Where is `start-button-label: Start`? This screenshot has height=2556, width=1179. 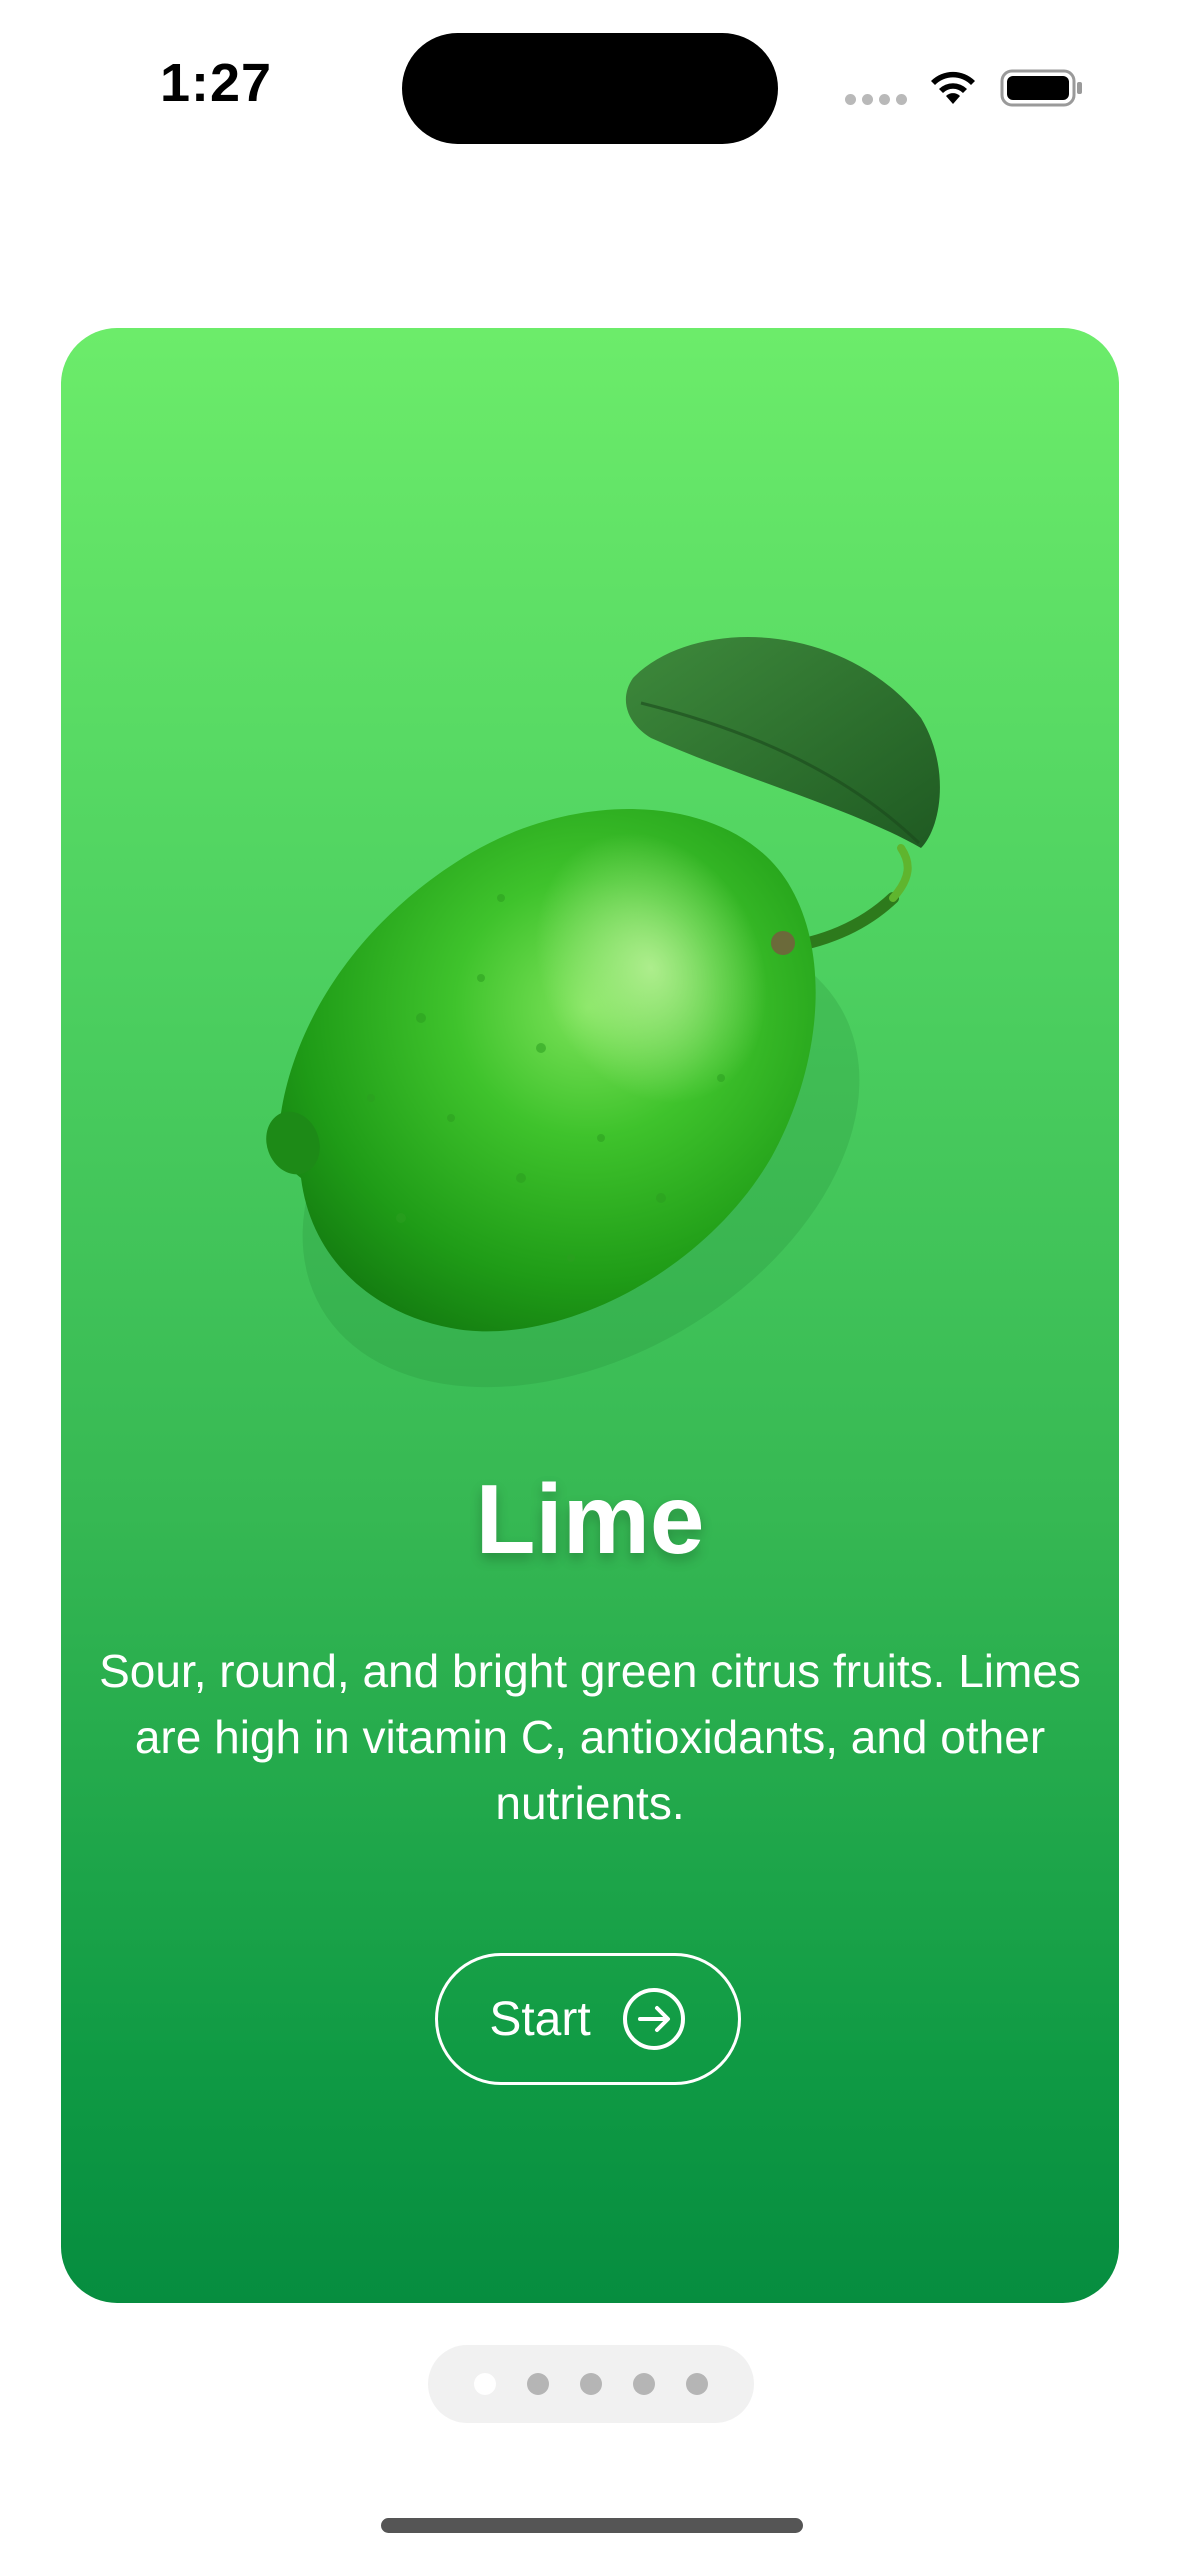 start-button-label: Start is located at coordinates (540, 2019).